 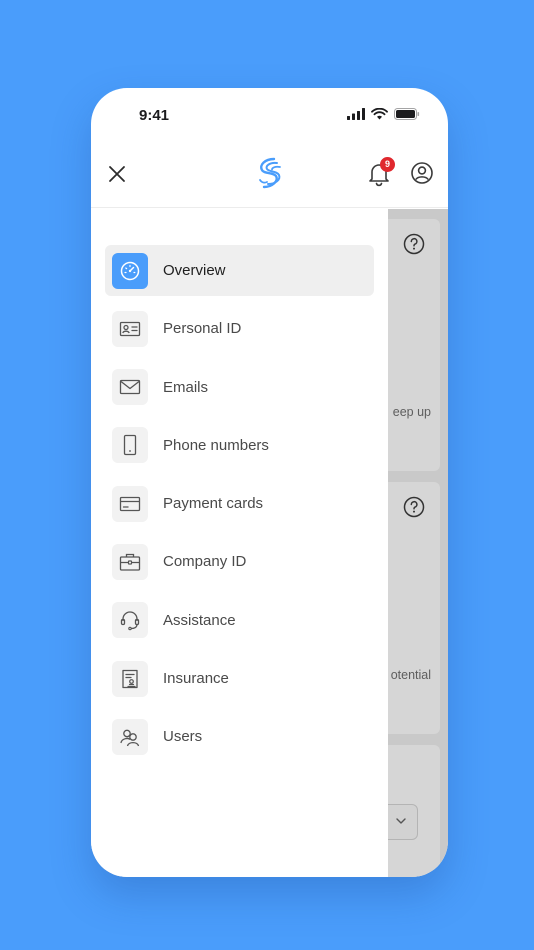 I want to click on menu-item-label: Personal ID, so click(x=202, y=329).